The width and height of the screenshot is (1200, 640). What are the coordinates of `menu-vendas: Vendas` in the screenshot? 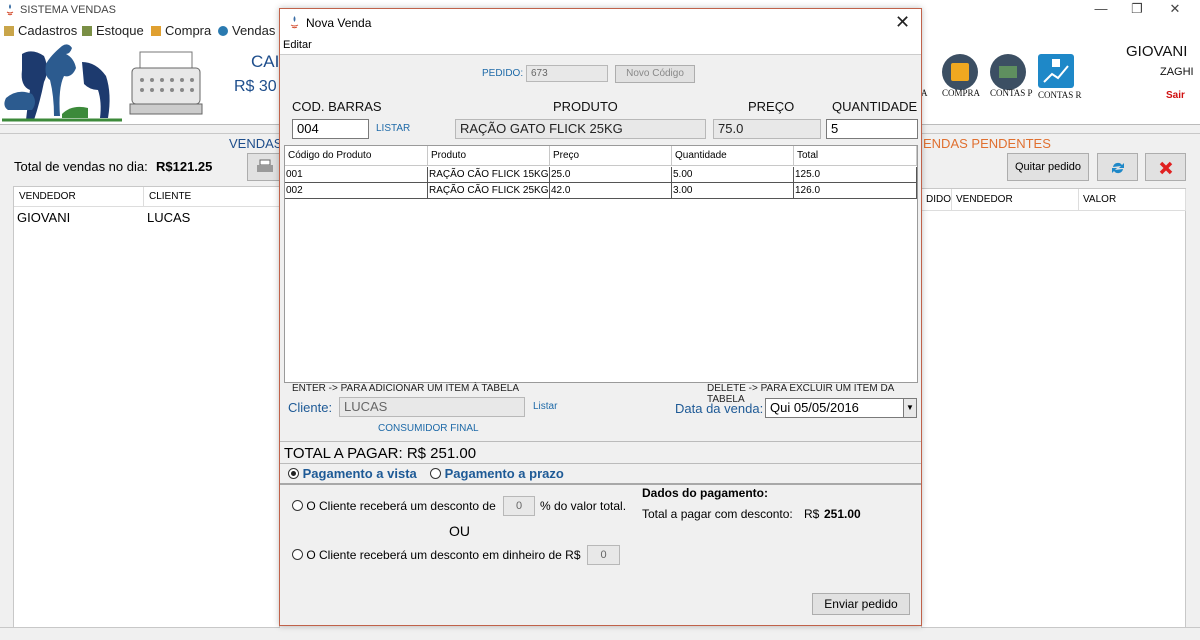 It's located at (246, 30).